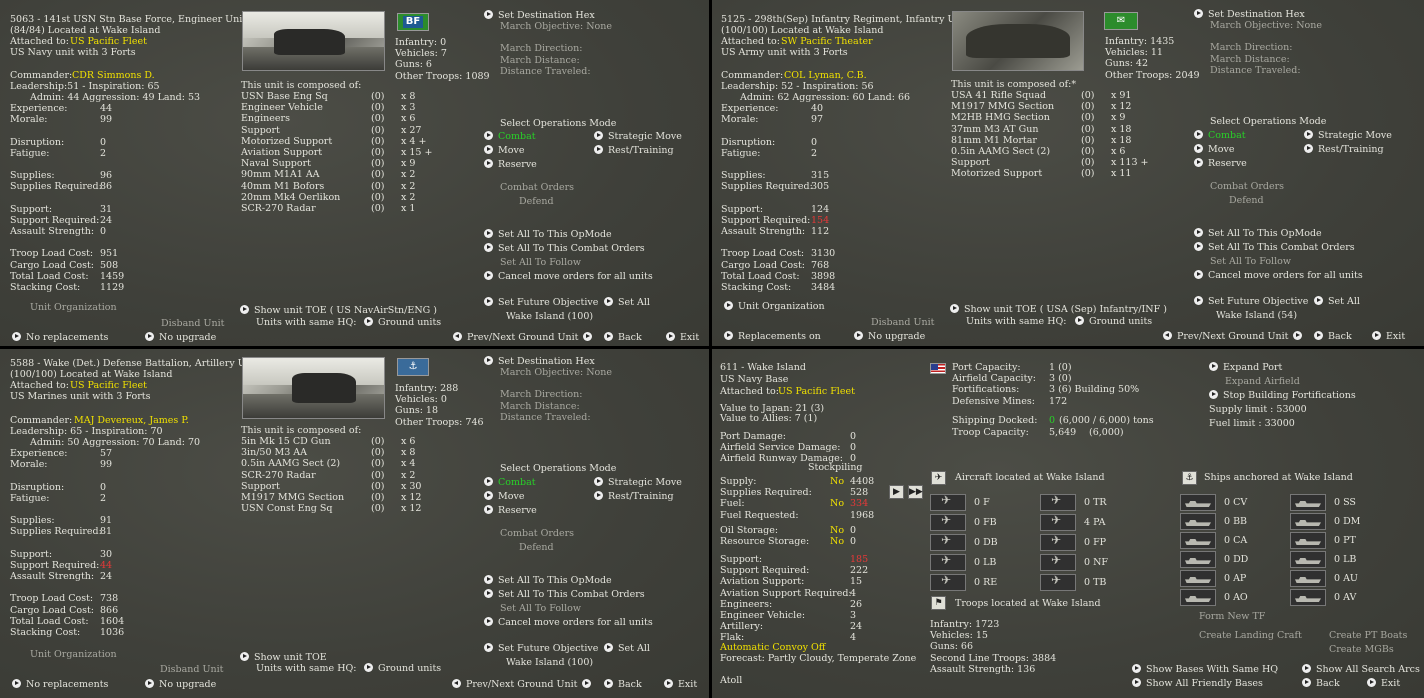  What do you see at coordinates (1232, 616) in the screenshot?
I see `form-new-tf-button: Form New TF` at bounding box center [1232, 616].